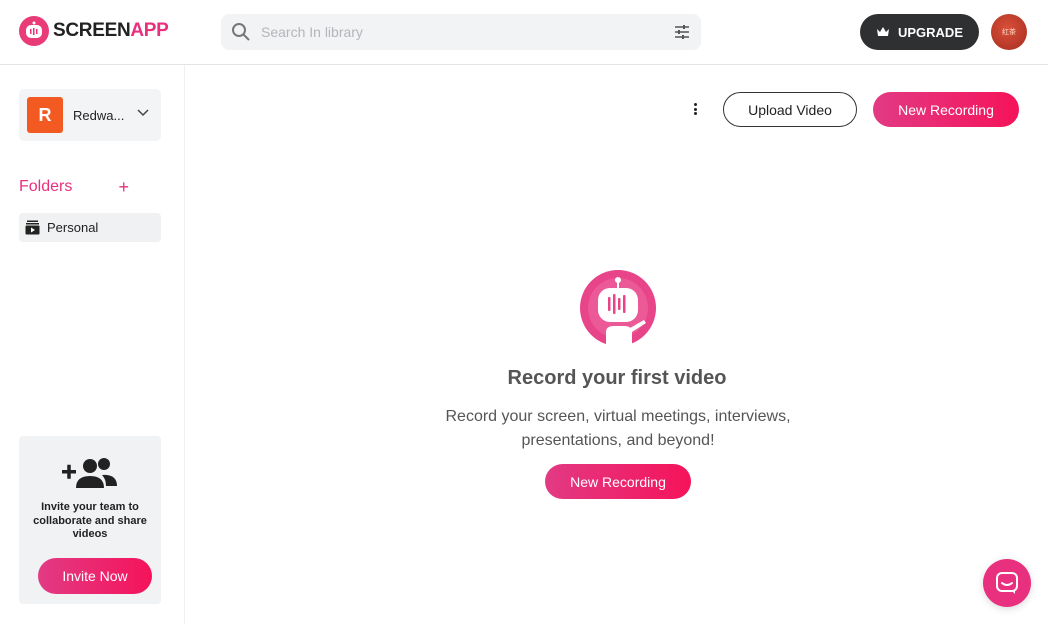 This screenshot has height=624, width=1048. Describe the element at coordinates (790, 109) in the screenshot. I see `upload-video-button: Upload Video` at that location.